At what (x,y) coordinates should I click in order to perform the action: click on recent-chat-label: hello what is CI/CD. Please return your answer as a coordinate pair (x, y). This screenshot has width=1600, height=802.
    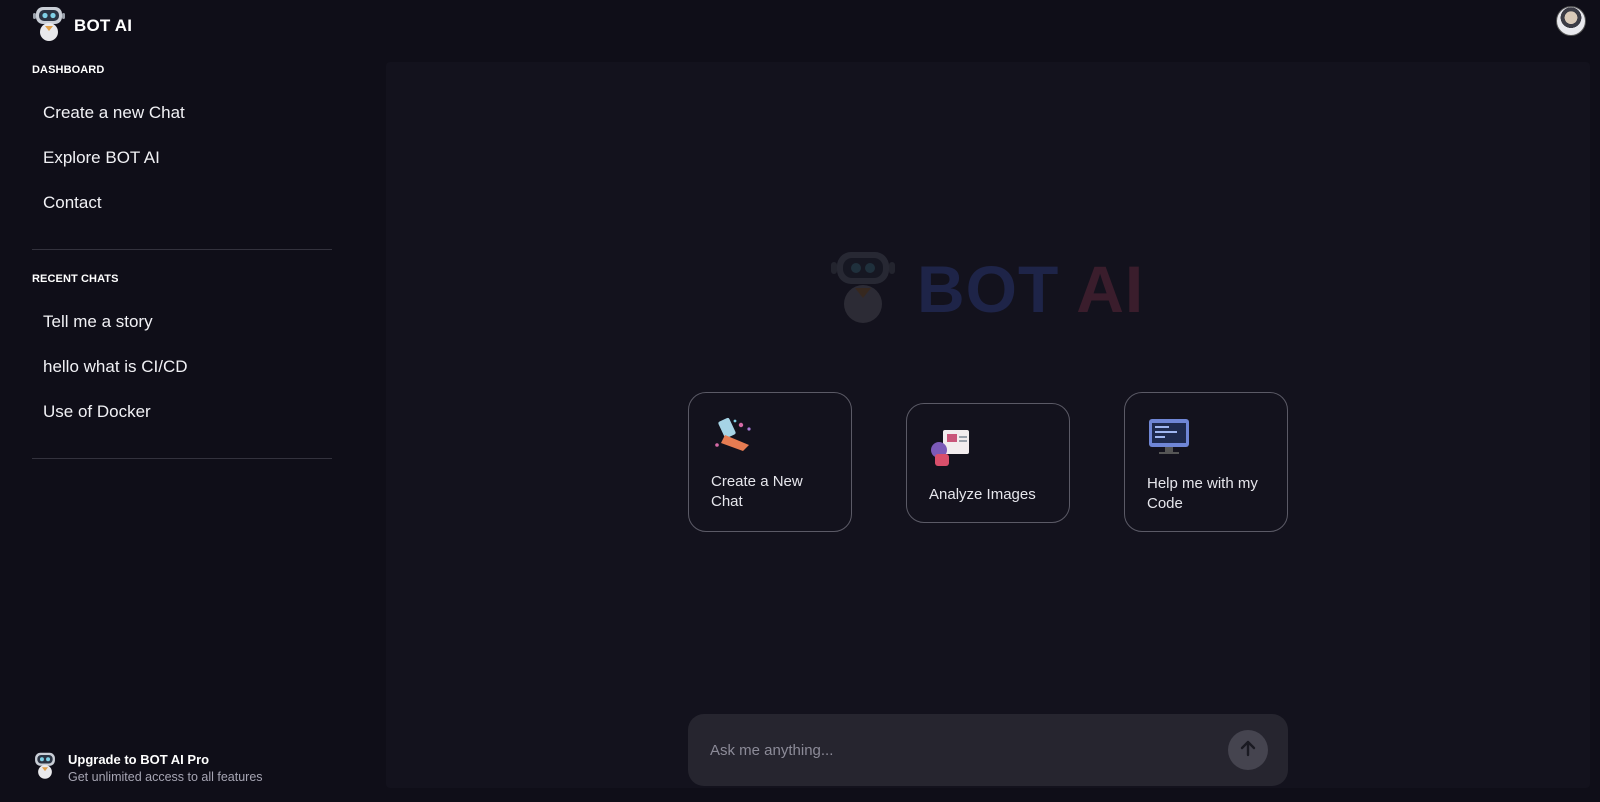
    Looking at the image, I should click on (115, 366).